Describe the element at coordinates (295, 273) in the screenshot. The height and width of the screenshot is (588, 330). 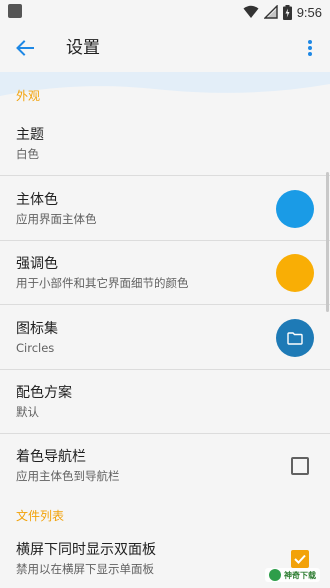
I see `accent-color-swatch` at that location.